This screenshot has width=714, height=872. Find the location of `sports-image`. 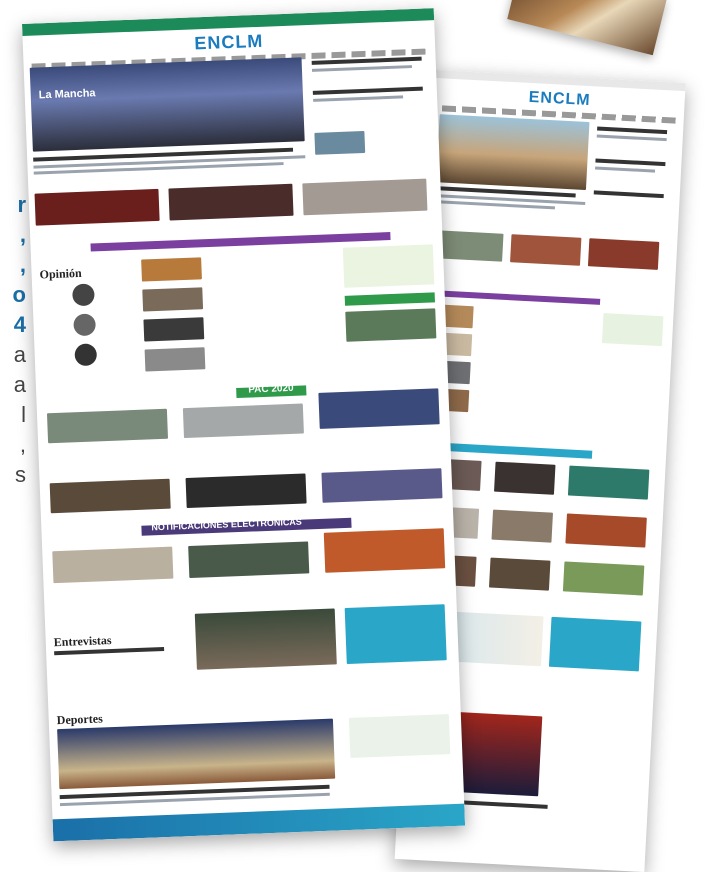

sports-image is located at coordinates (196, 754).